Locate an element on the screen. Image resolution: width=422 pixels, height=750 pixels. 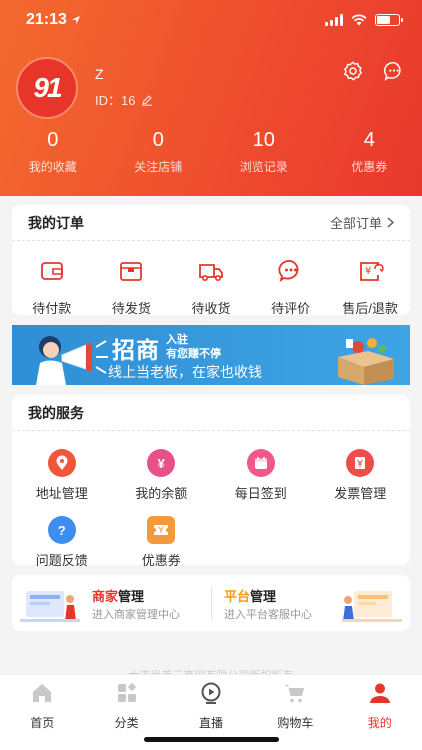
order-after-sales: ¥ 售后/退款 is located at coordinates (370, 287).